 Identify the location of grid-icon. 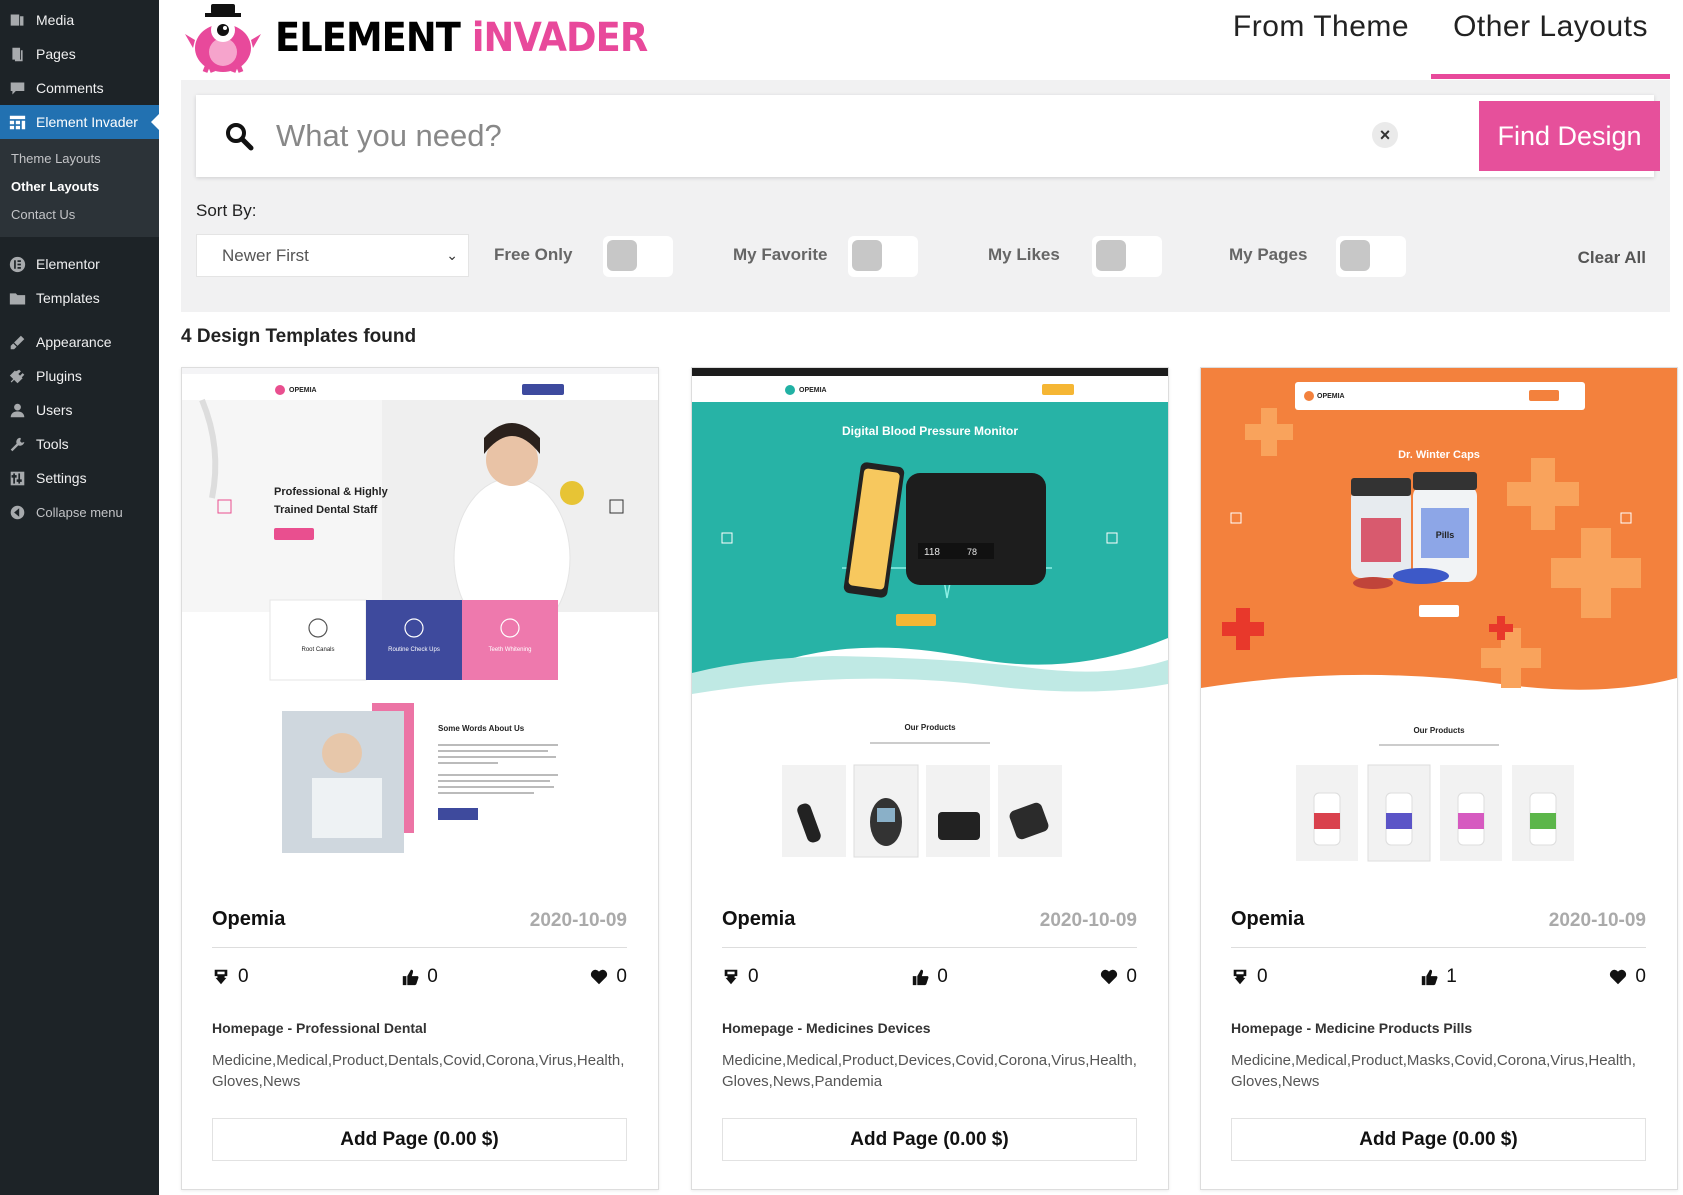
(17, 122).